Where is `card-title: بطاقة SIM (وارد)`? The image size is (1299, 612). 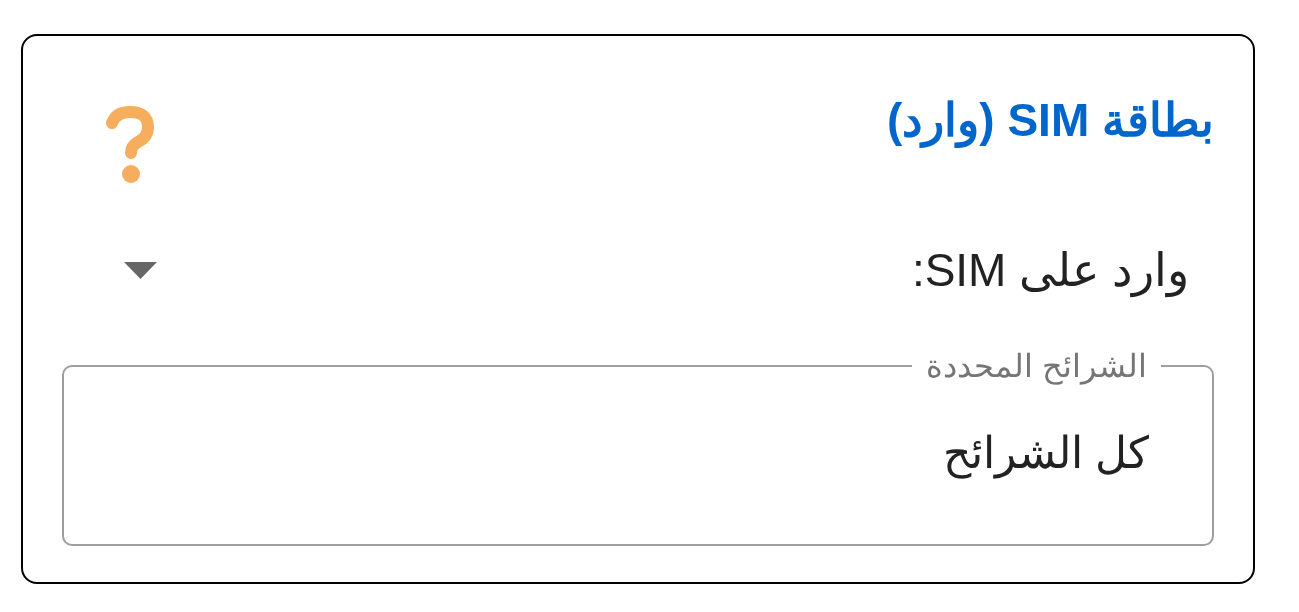
card-title: بطاقة SIM (وارد) is located at coordinates (1050, 120).